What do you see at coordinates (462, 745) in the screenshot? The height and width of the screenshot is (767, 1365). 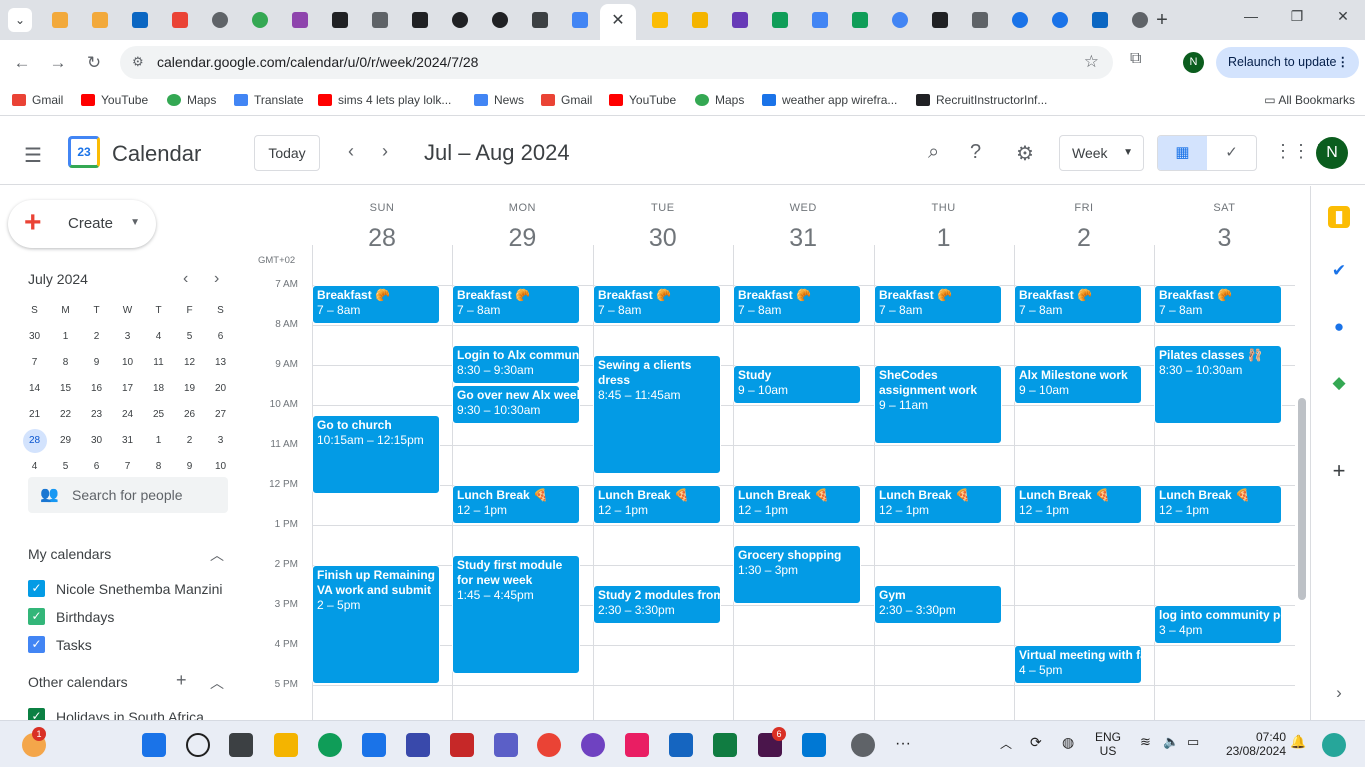 I see `mcafee-icon` at bounding box center [462, 745].